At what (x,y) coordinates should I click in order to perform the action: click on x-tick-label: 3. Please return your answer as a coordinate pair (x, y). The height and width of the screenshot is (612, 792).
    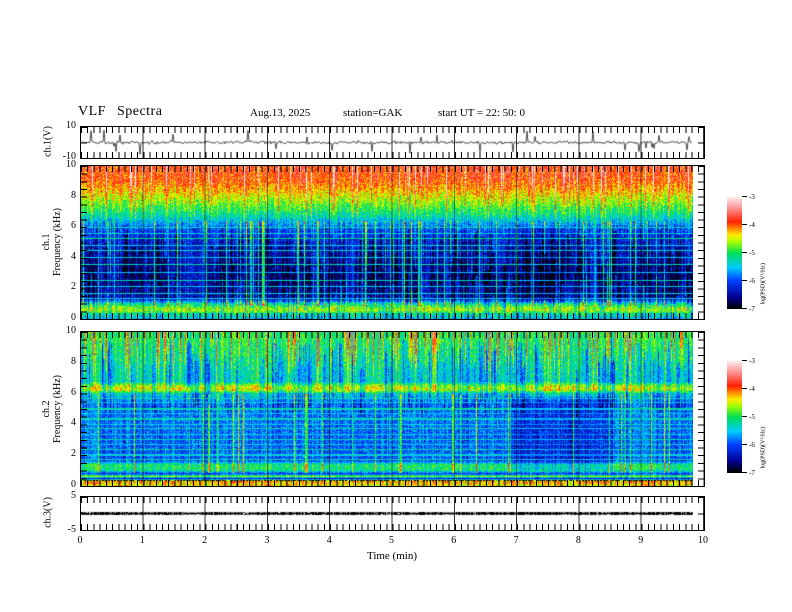
    Looking at the image, I should click on (267, 540).